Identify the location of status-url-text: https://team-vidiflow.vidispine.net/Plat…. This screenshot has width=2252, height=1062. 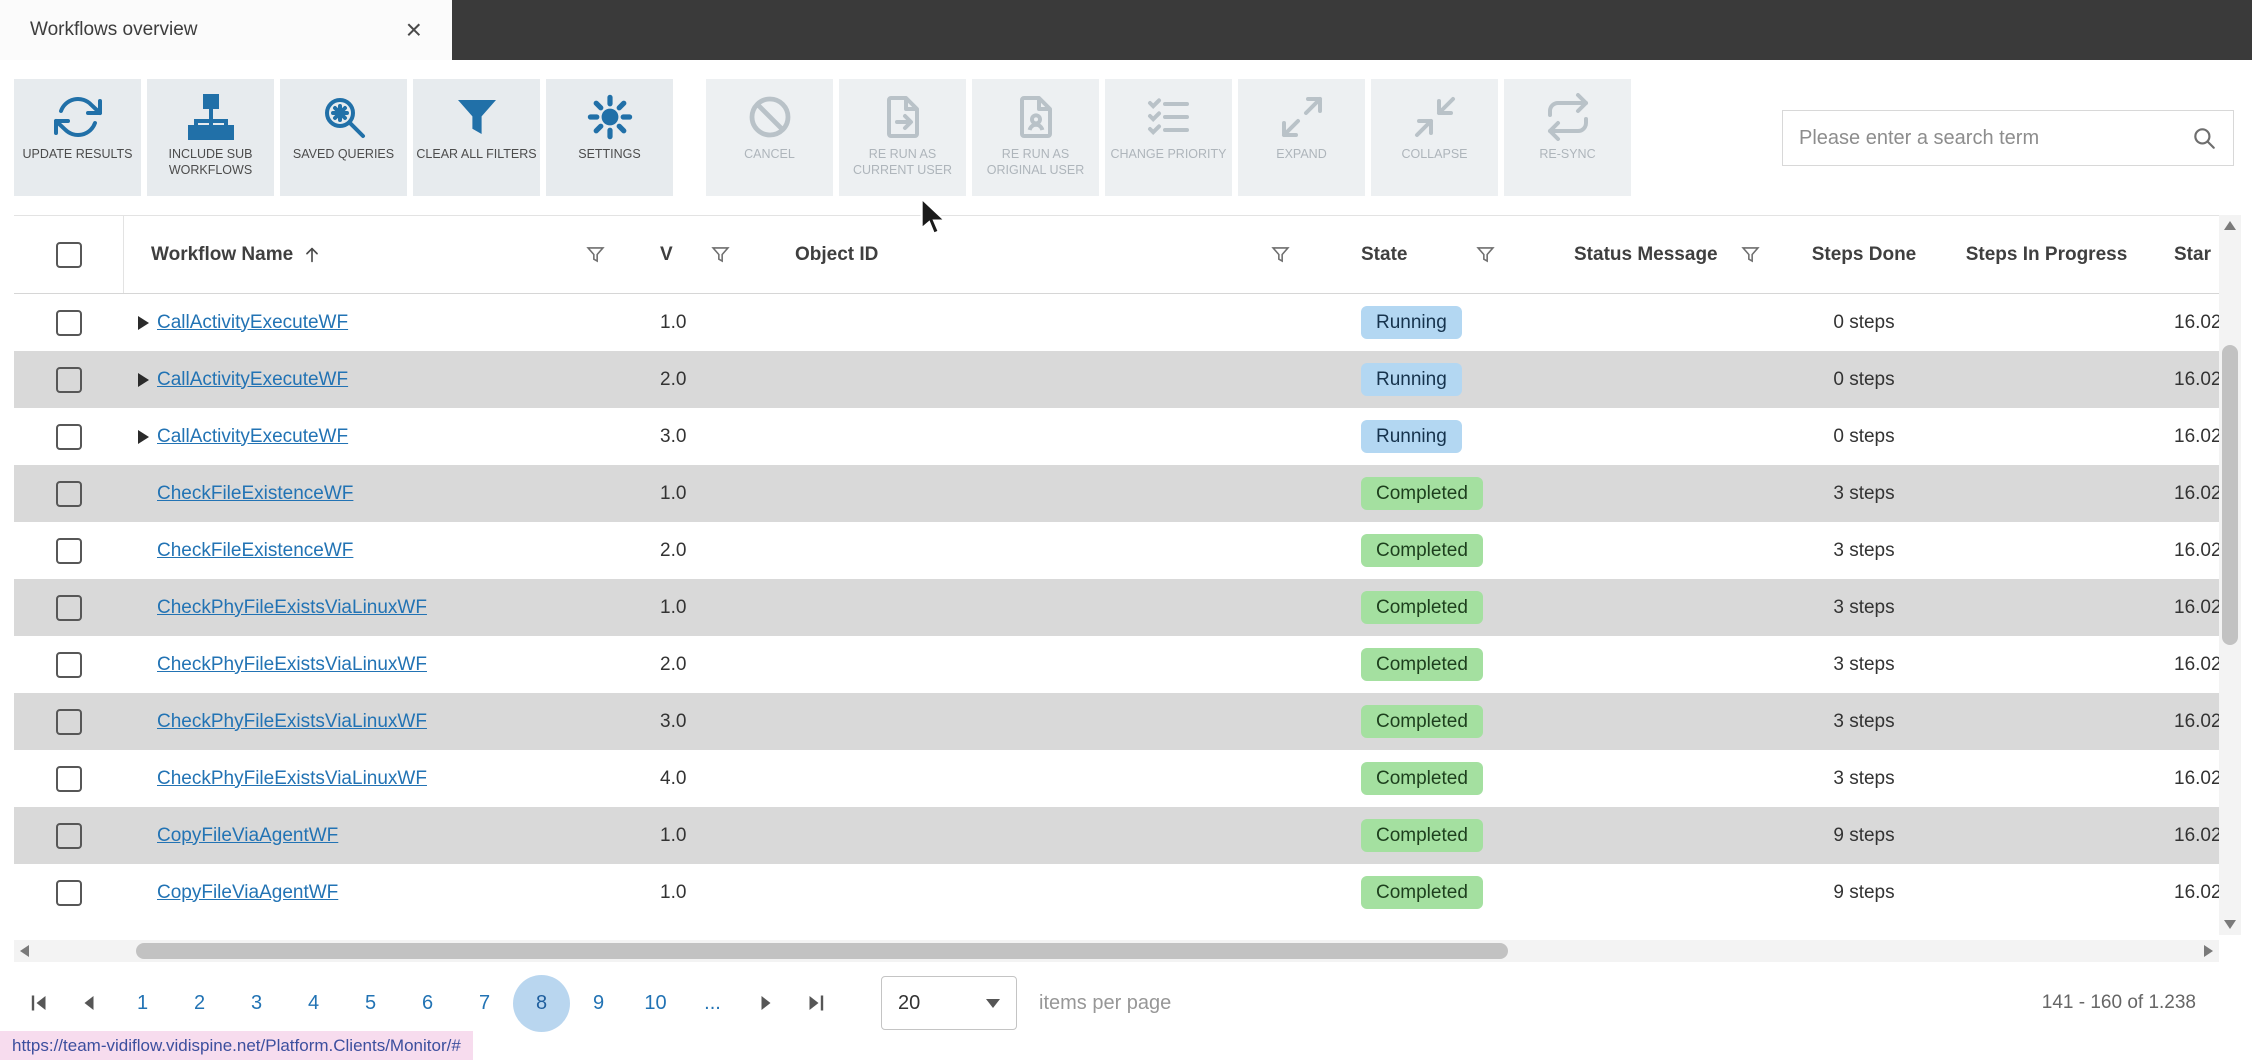
(236, 1045).